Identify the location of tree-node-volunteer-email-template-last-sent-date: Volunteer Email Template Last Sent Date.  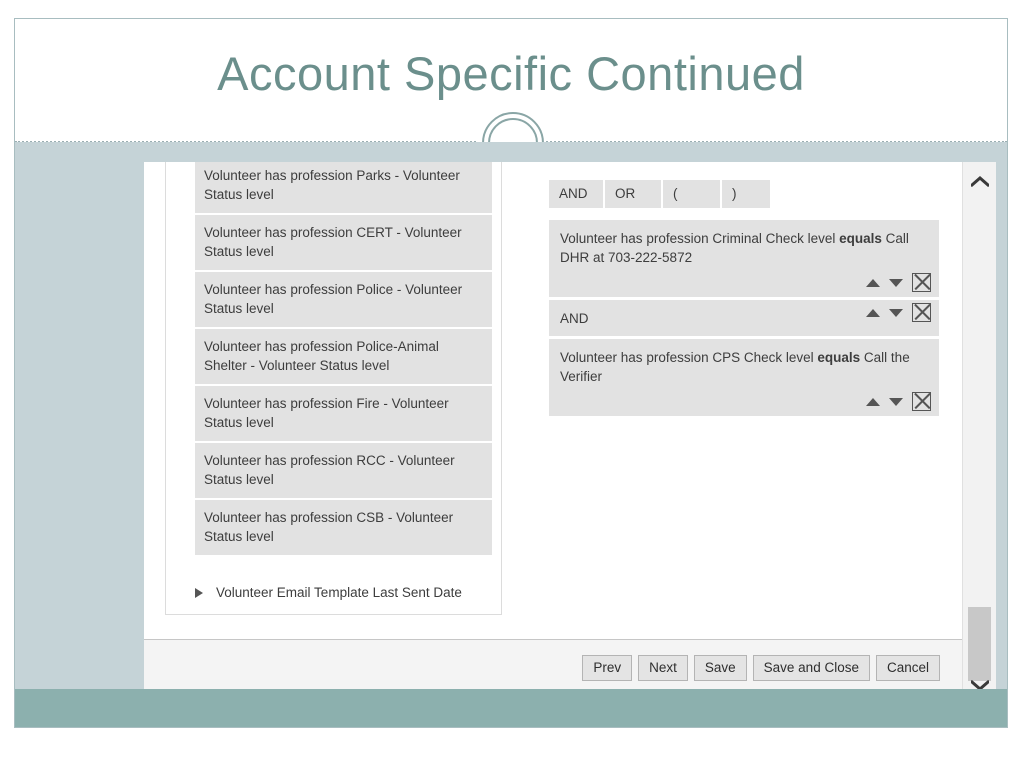
(343, 592).